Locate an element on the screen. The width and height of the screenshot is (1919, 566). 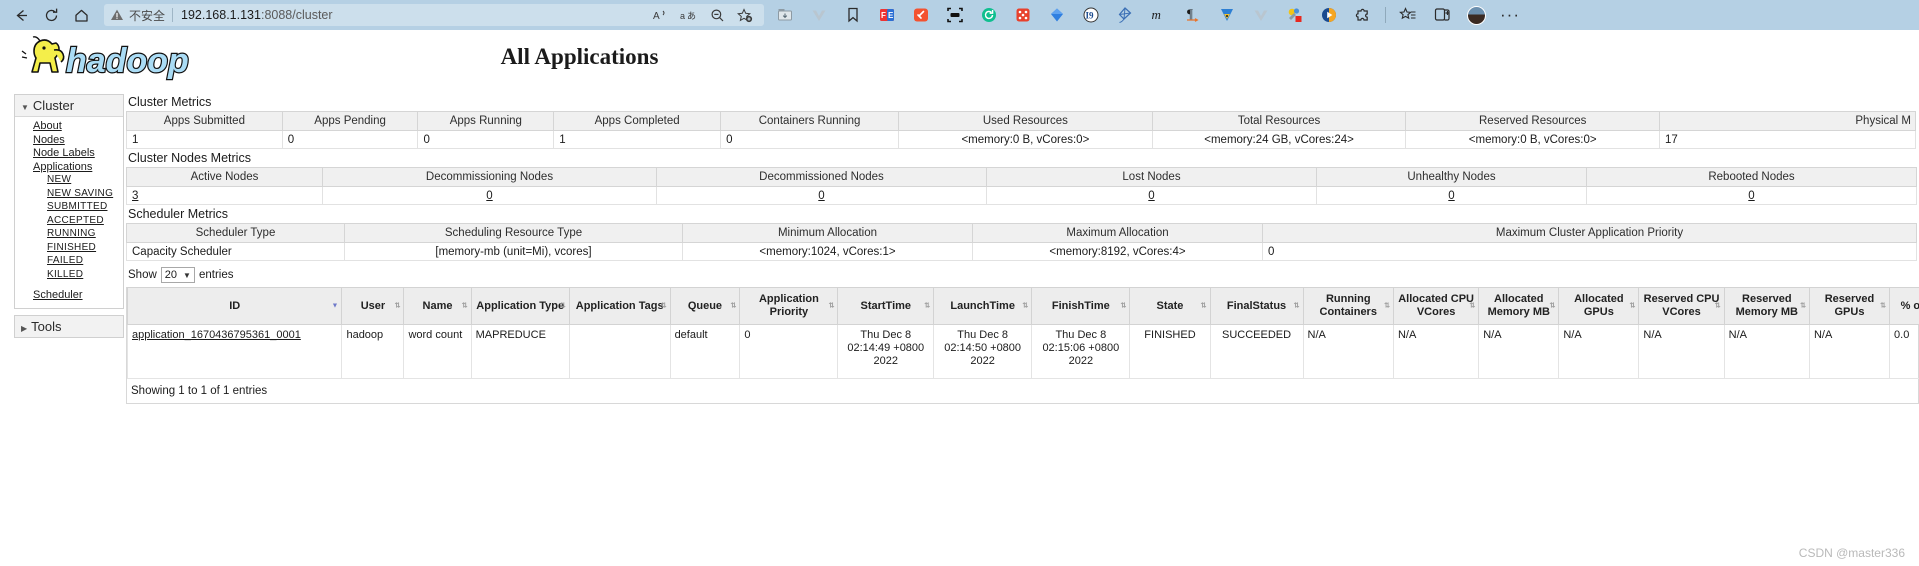
sidebar-item-state-running: RUNNING is located at coordinates (69, 235).